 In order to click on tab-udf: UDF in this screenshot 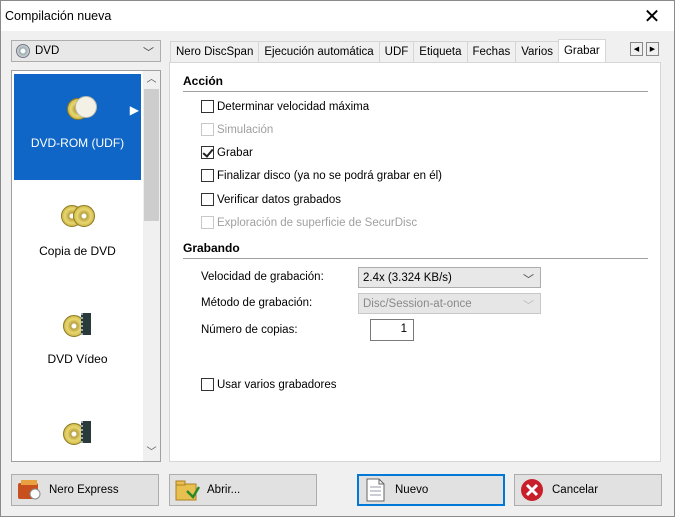, I will do `click(396, 51)`.